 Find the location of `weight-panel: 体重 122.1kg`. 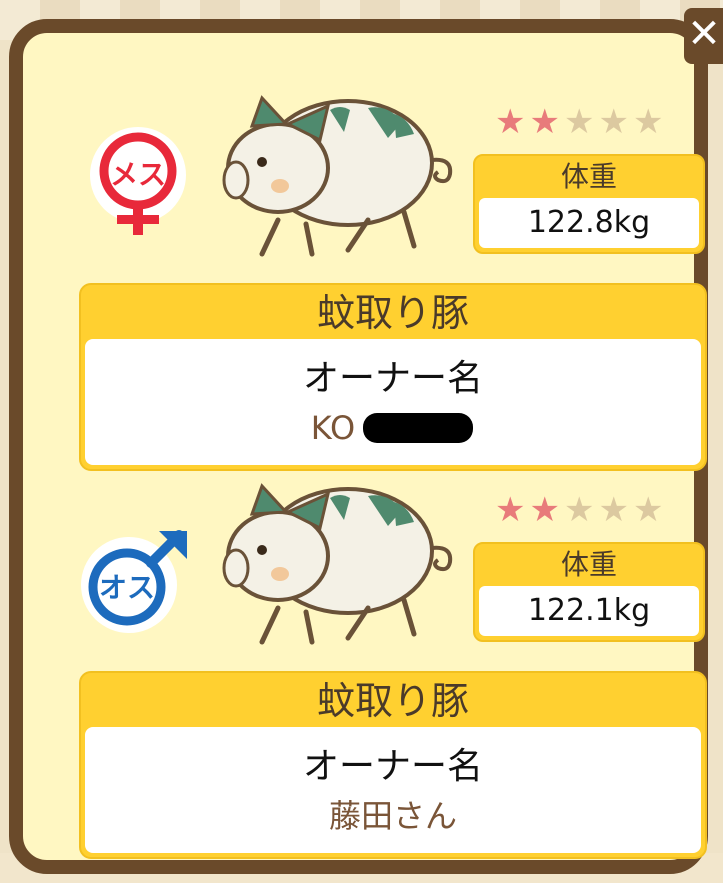

weight-panel: 体重 122.1kg is located at coordinates (589, 592).